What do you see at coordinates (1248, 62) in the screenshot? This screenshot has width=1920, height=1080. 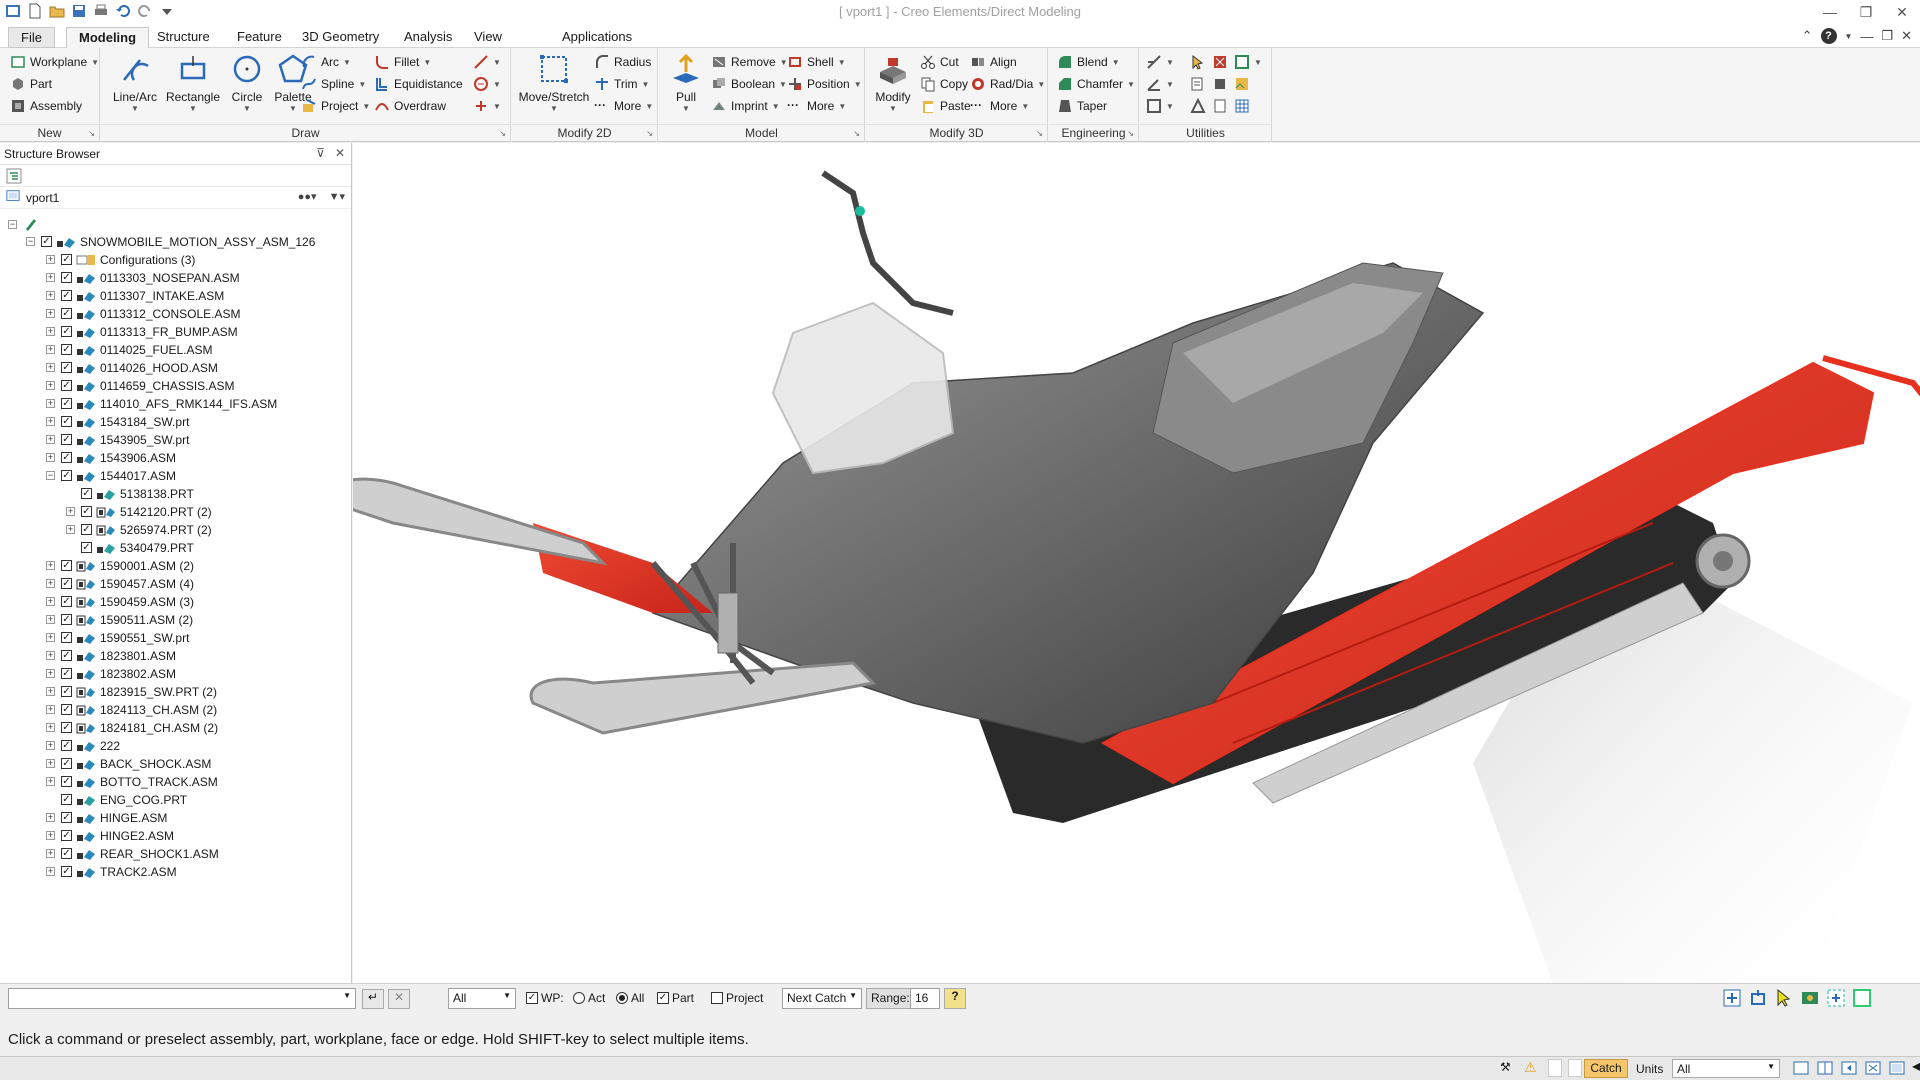 I see `workplane-set-dropdown: ▼` at bounding box center [1248, 62].